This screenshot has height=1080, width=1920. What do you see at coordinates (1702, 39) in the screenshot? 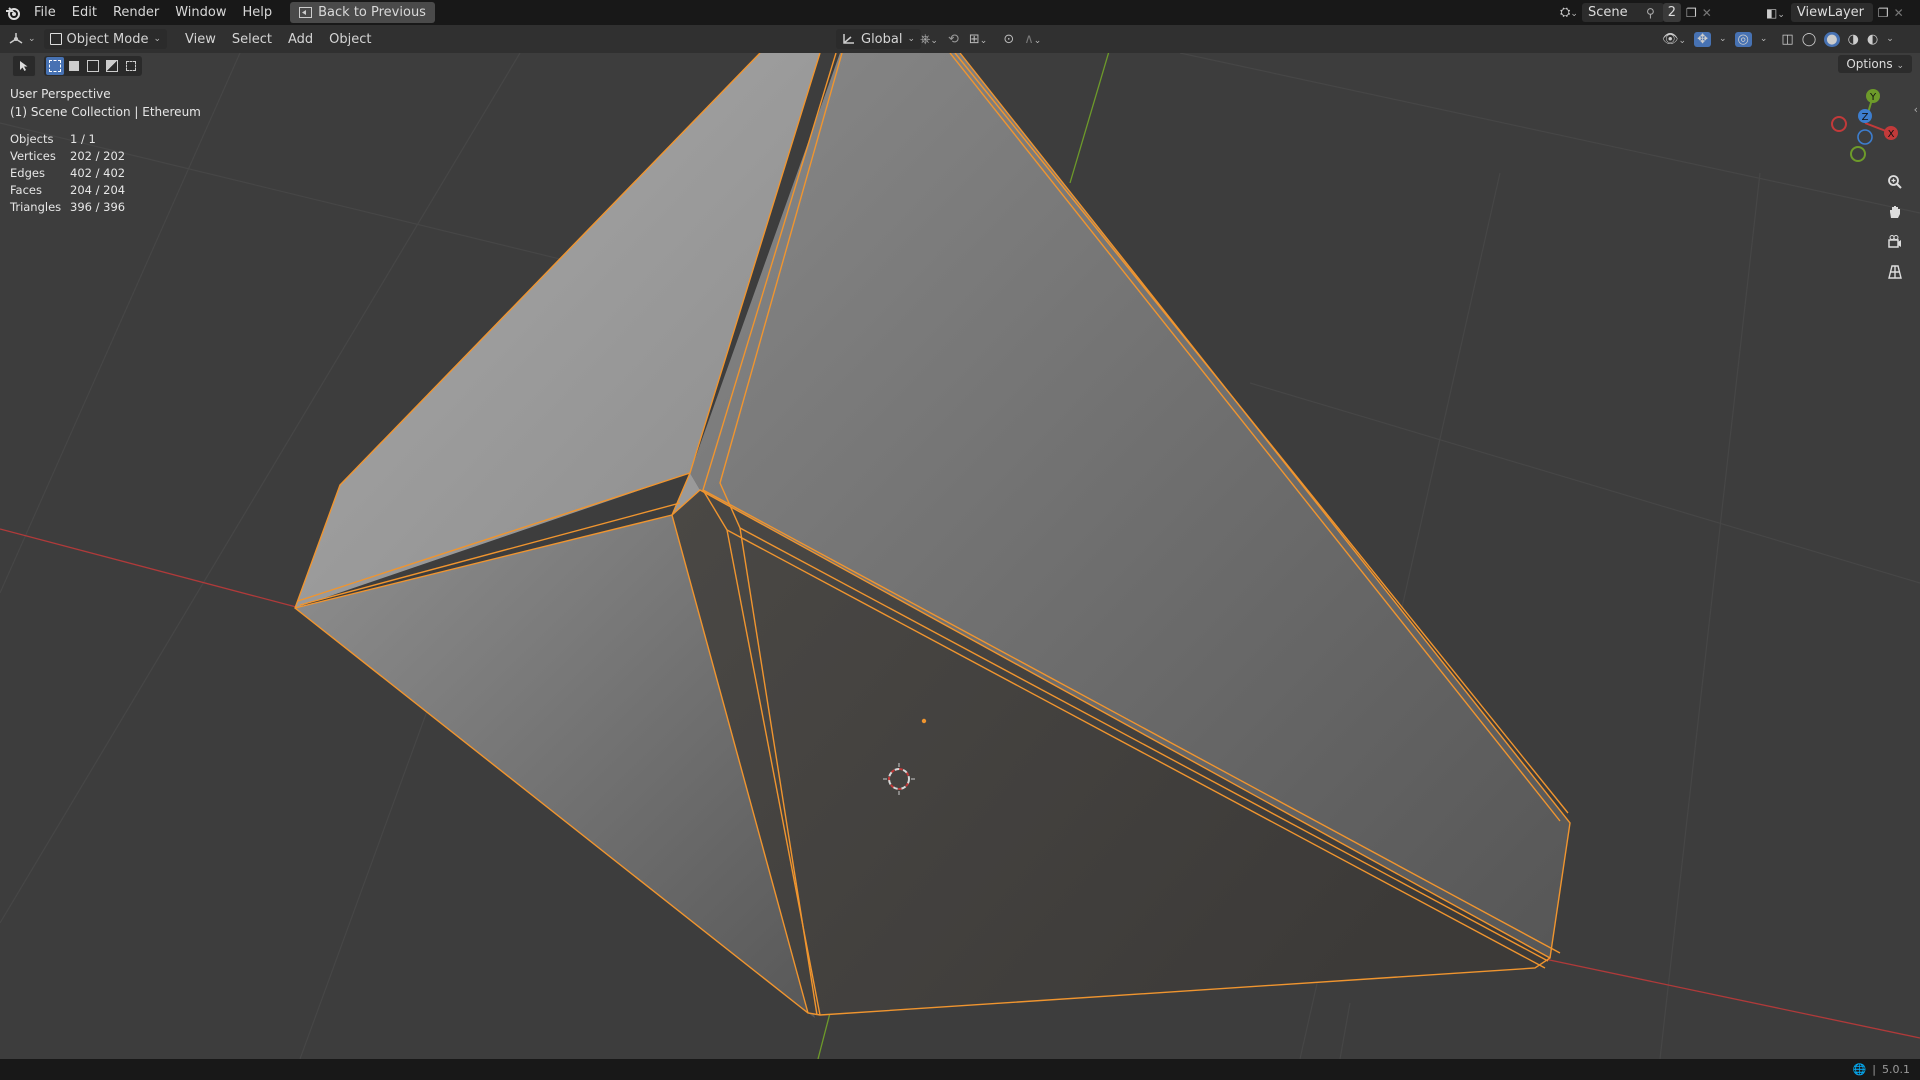
I see `gizmo-toggle-icon: ✥` at bounding box center [1702, 39].